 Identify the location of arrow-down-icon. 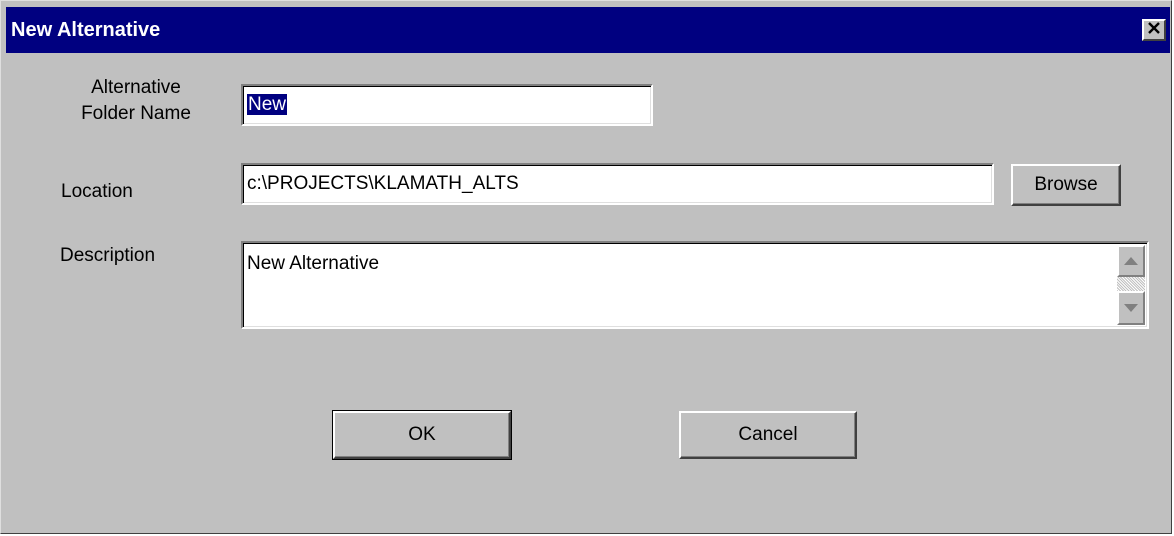
(1131, 308).